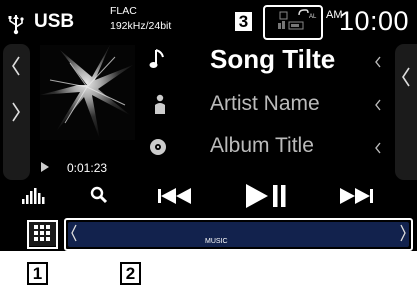 This screenshot has width=417, height=291. What do you see at coordinates (406, 112) in the screenshot?
I see `right-side-panel` at bounding box center [406, 112].